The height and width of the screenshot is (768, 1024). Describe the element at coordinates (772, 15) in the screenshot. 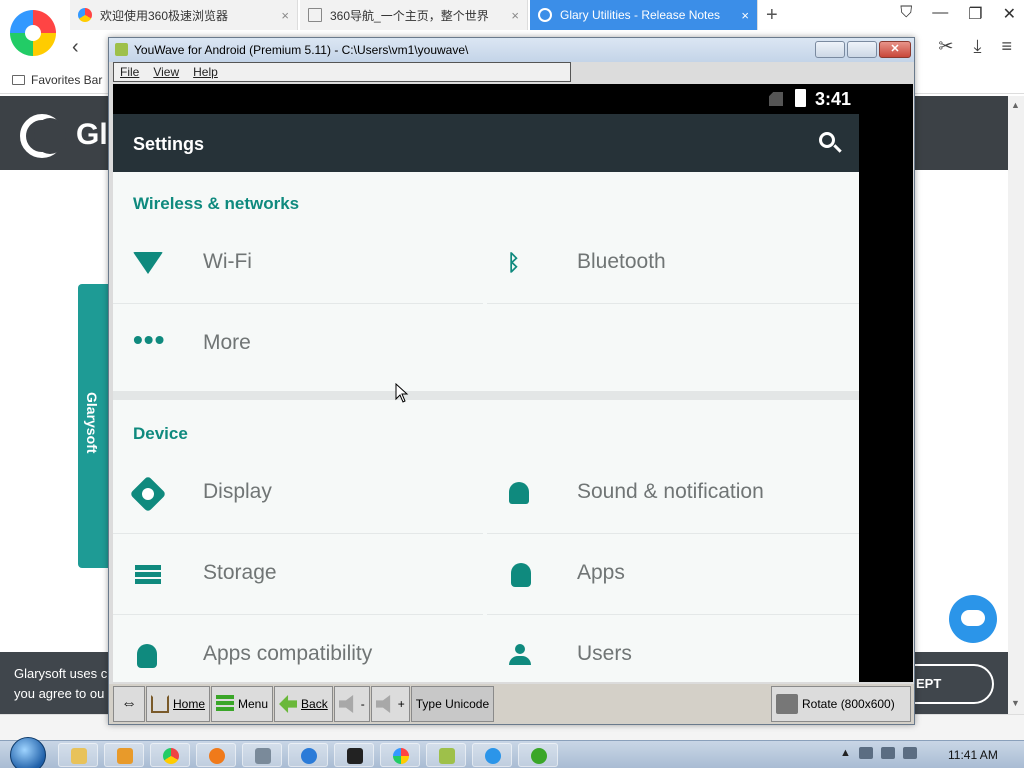

I see `new-tab-button: +` at that location.